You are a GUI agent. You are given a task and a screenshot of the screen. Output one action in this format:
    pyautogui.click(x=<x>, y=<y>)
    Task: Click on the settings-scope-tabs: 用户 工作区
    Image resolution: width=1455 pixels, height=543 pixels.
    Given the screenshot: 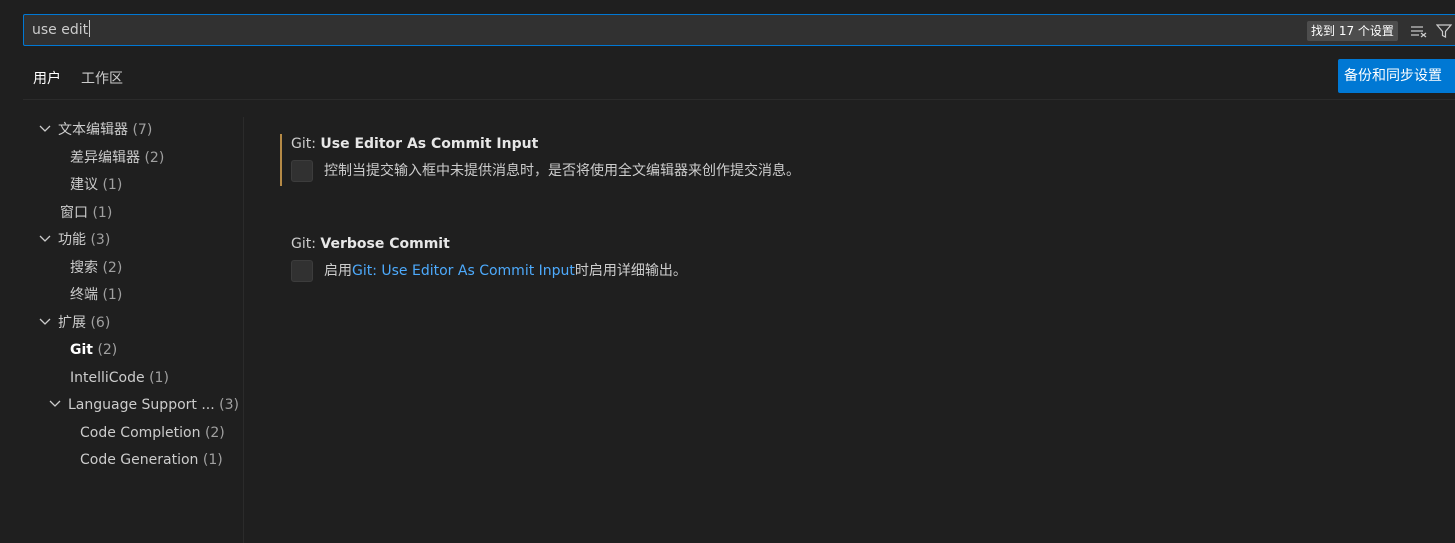 What is the action you would take?
    pyautogui.click(x=78, y=81)
    